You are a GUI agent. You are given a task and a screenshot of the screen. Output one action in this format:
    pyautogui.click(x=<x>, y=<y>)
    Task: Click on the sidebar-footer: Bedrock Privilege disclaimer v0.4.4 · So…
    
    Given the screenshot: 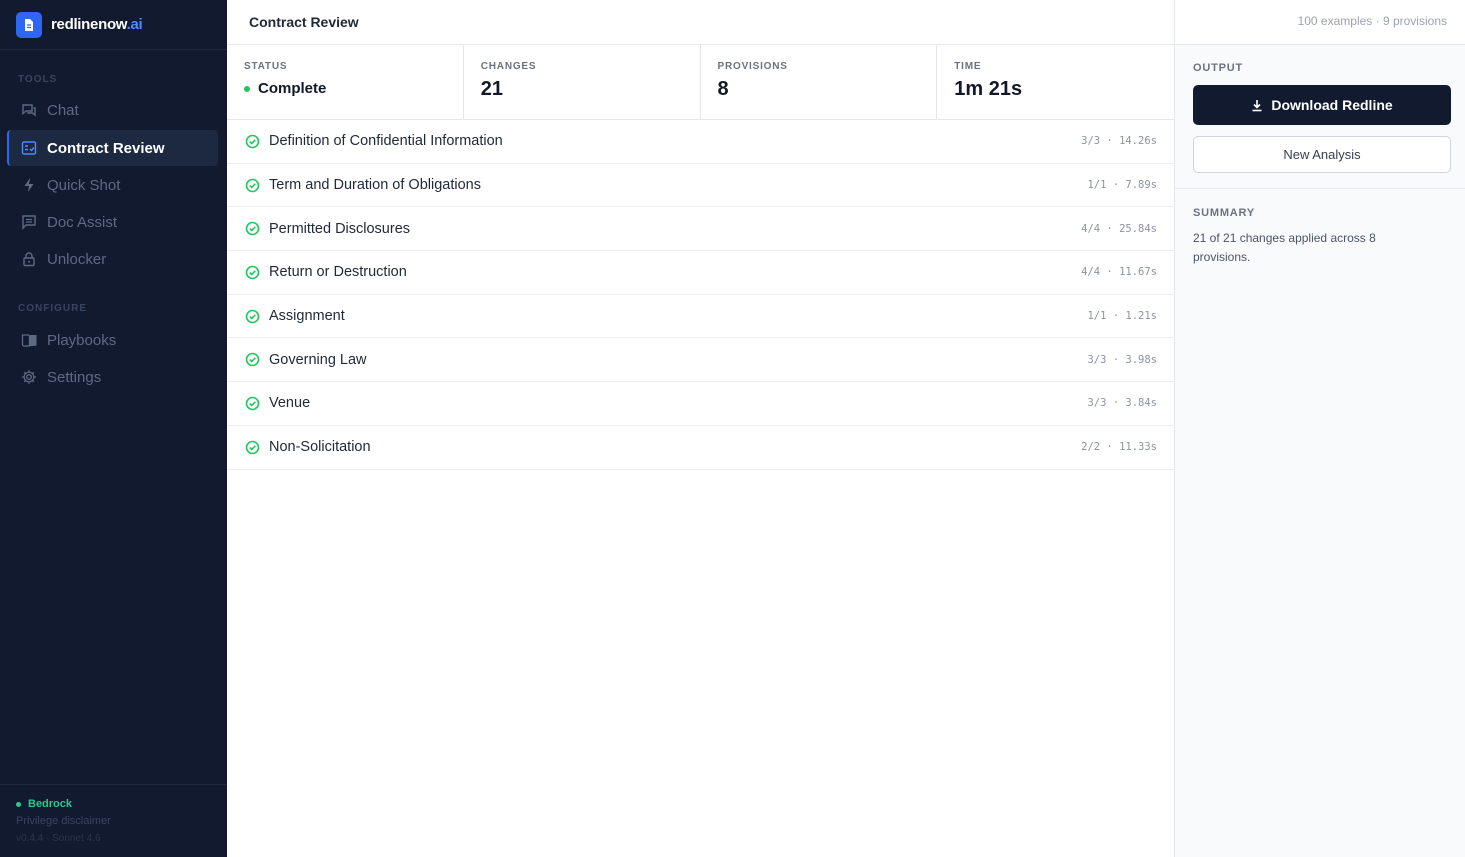 What is the action you would take?
    pyautogui.click(x=113, y=814)
    